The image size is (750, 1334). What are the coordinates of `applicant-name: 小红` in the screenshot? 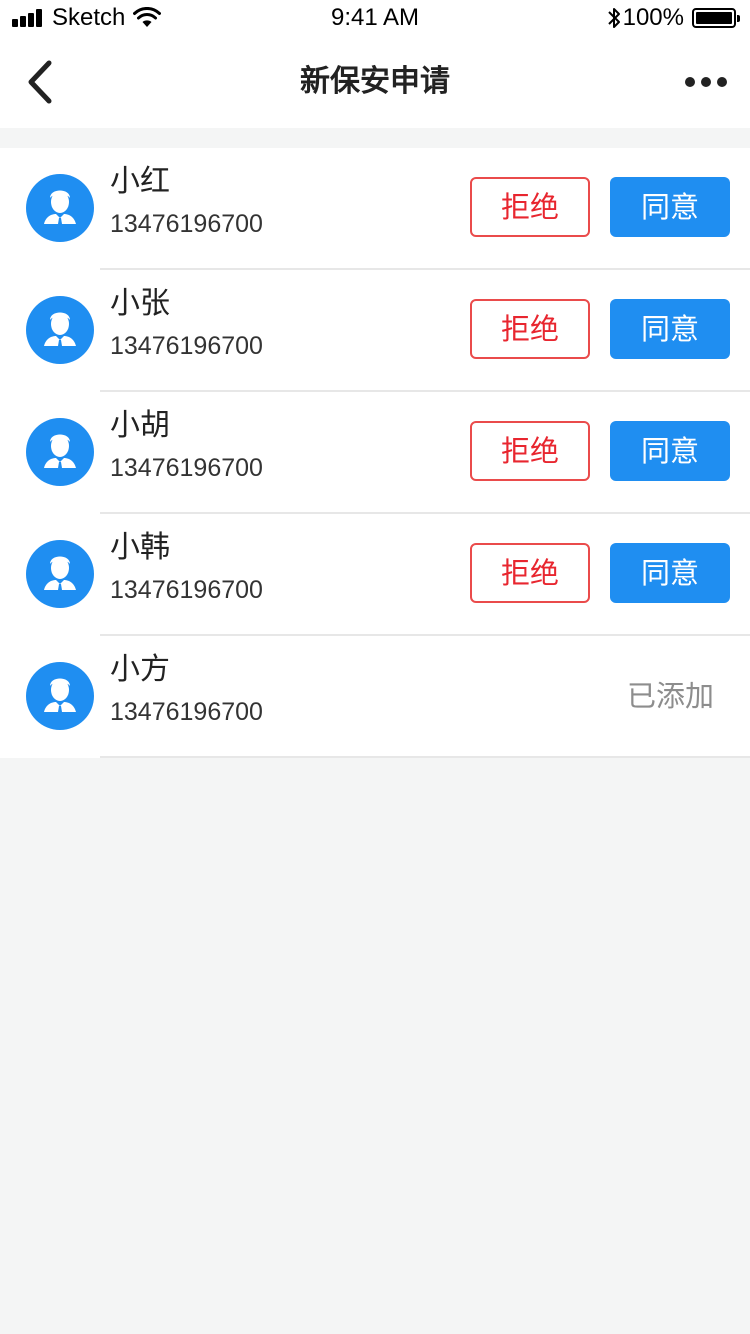 It's located at (140, 181).